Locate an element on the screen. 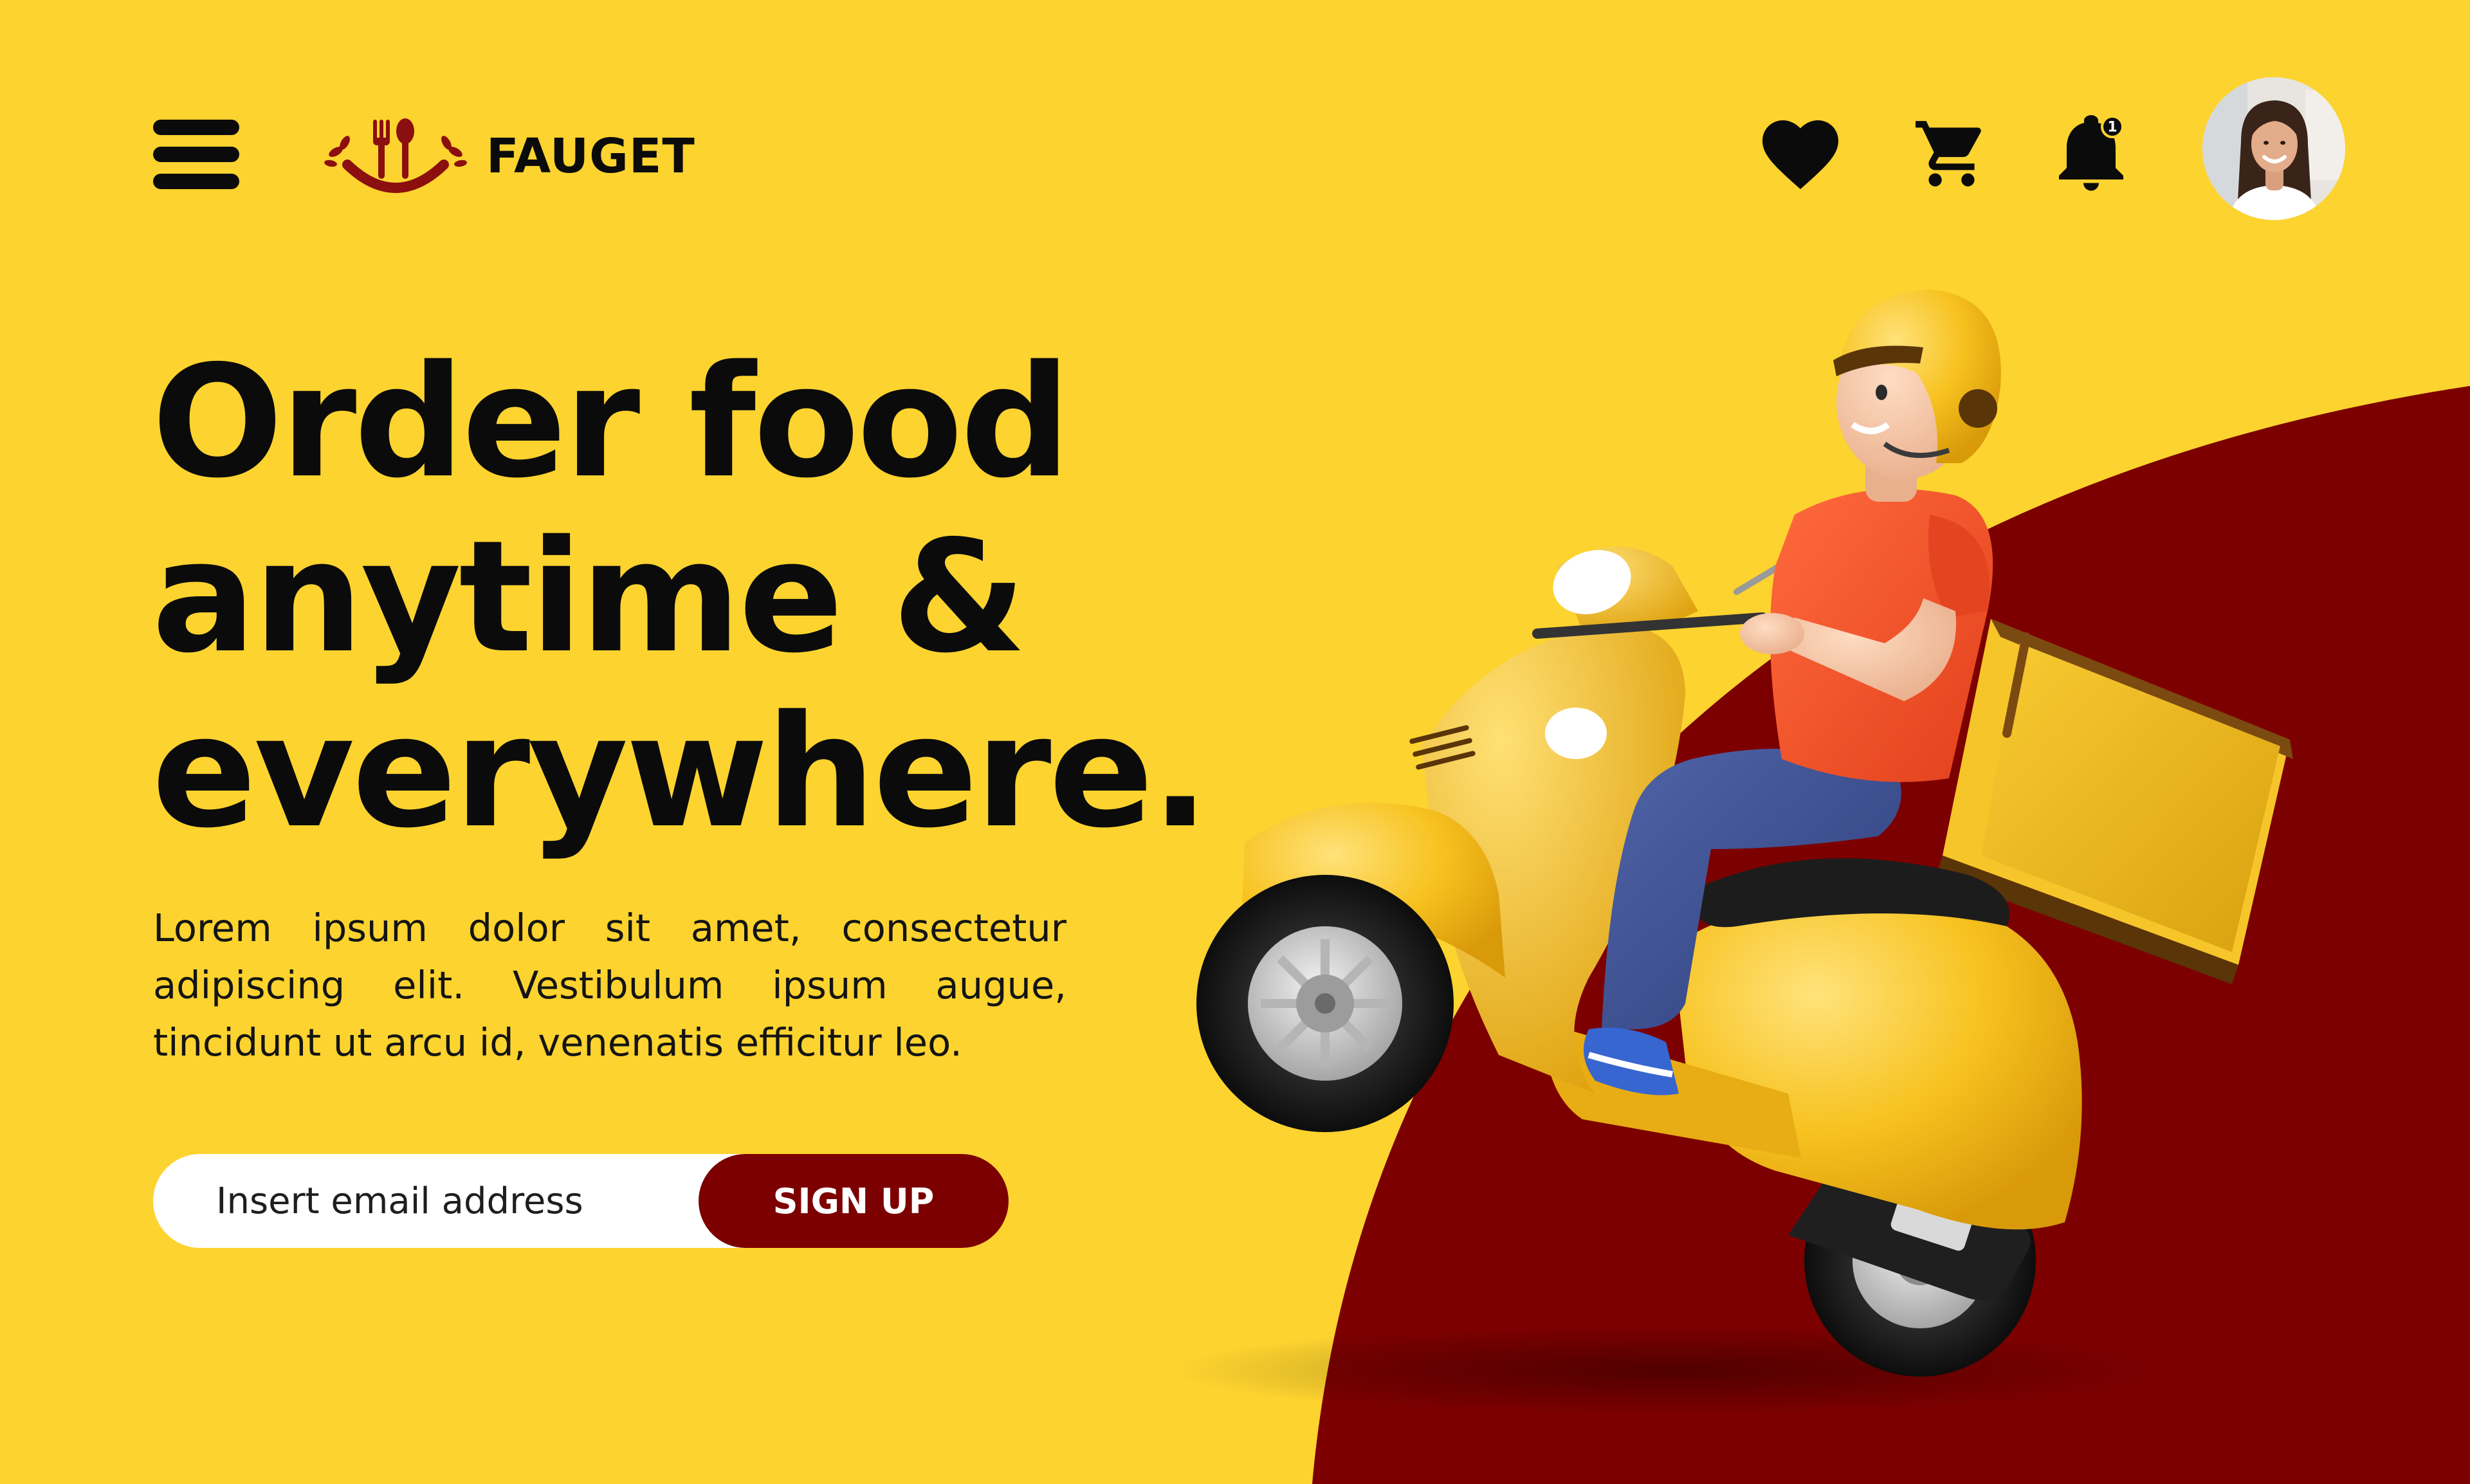  notification-badge: 1 is located at coordinates (2112, 128).